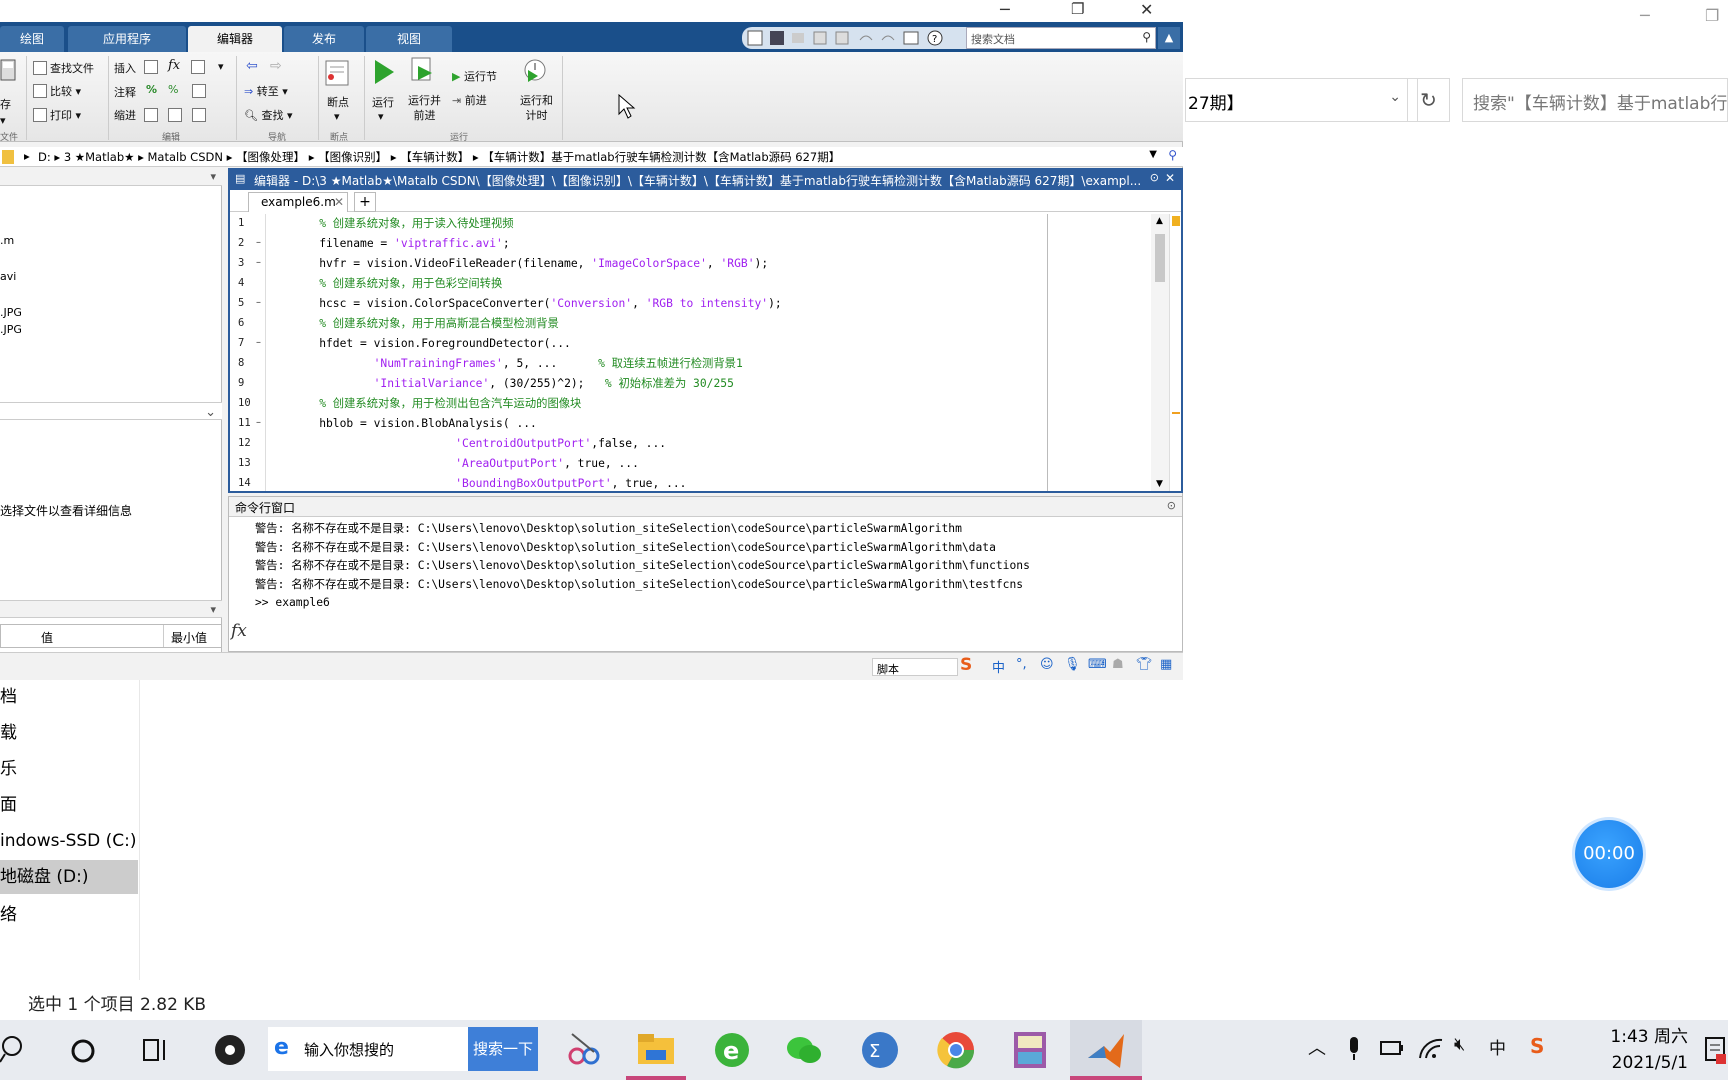 This screenshot has height=1080, width=1728. I want to click on minimize-button: ─, so click(1005, 9).